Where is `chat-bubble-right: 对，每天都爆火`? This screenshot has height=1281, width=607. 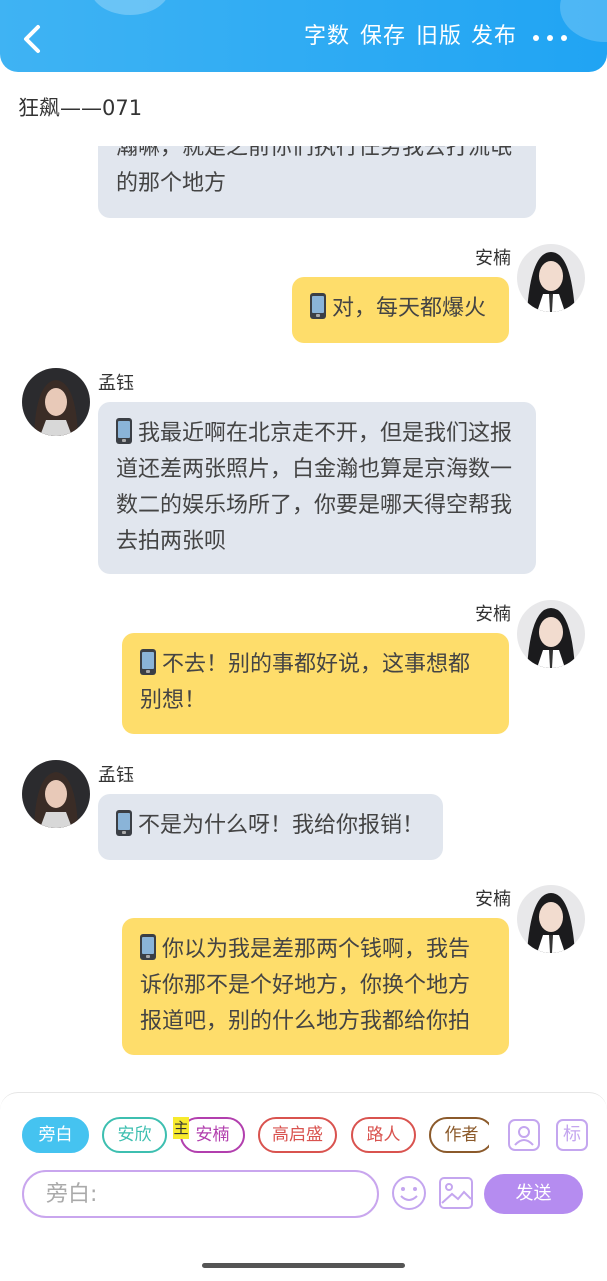 chat-bubble-right: 对，每天都爆火 is located at coordinates (400, 310).